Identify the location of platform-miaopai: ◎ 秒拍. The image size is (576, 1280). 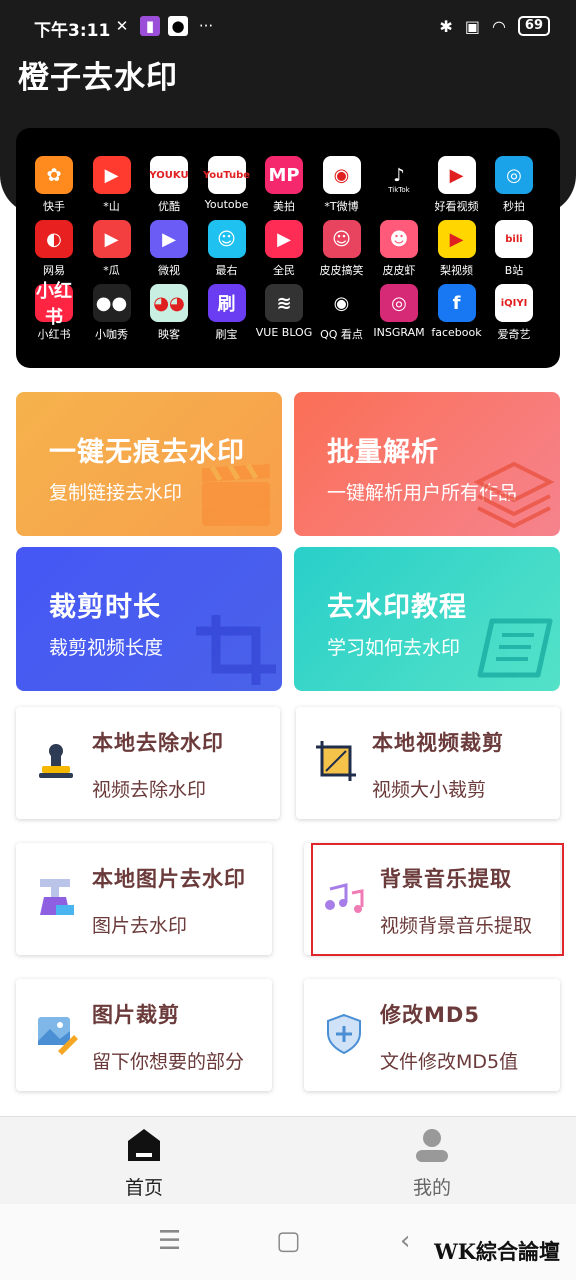
(514, 185).